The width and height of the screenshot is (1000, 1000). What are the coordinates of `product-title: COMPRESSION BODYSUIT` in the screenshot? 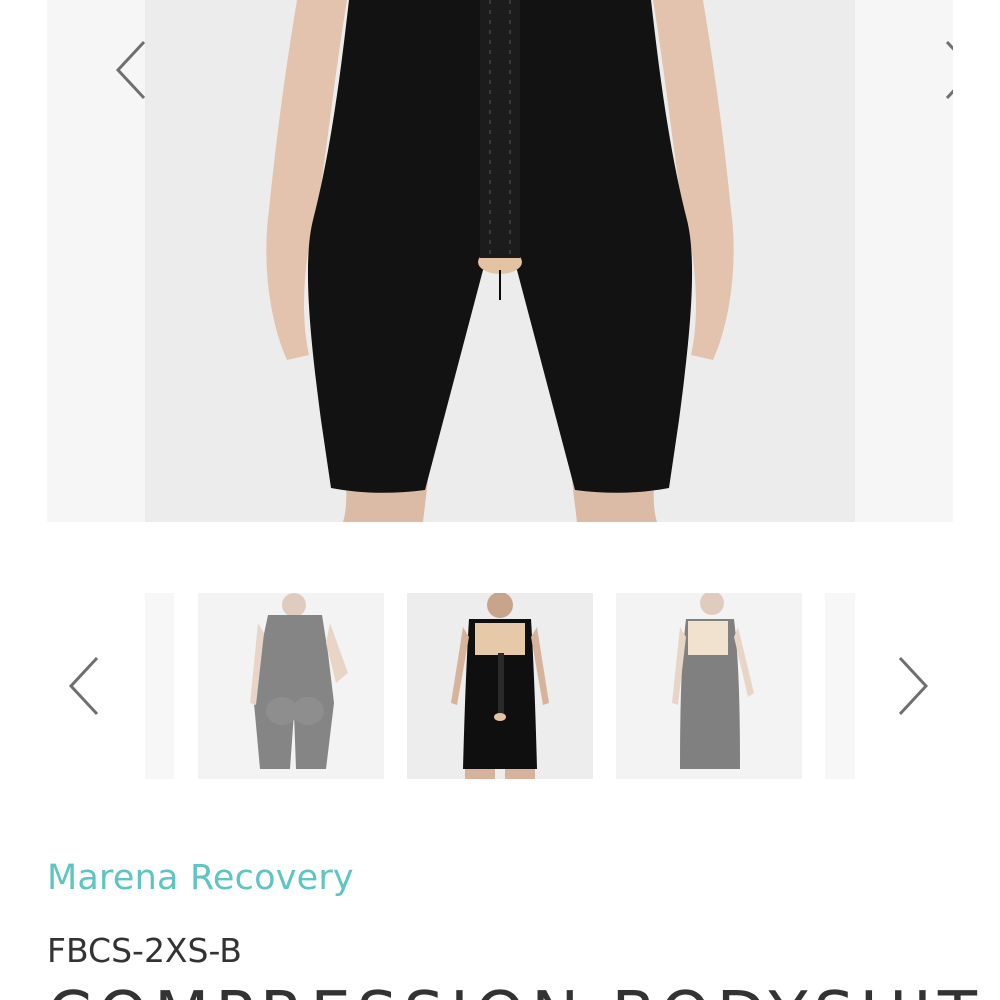 It's located at (515, 992).